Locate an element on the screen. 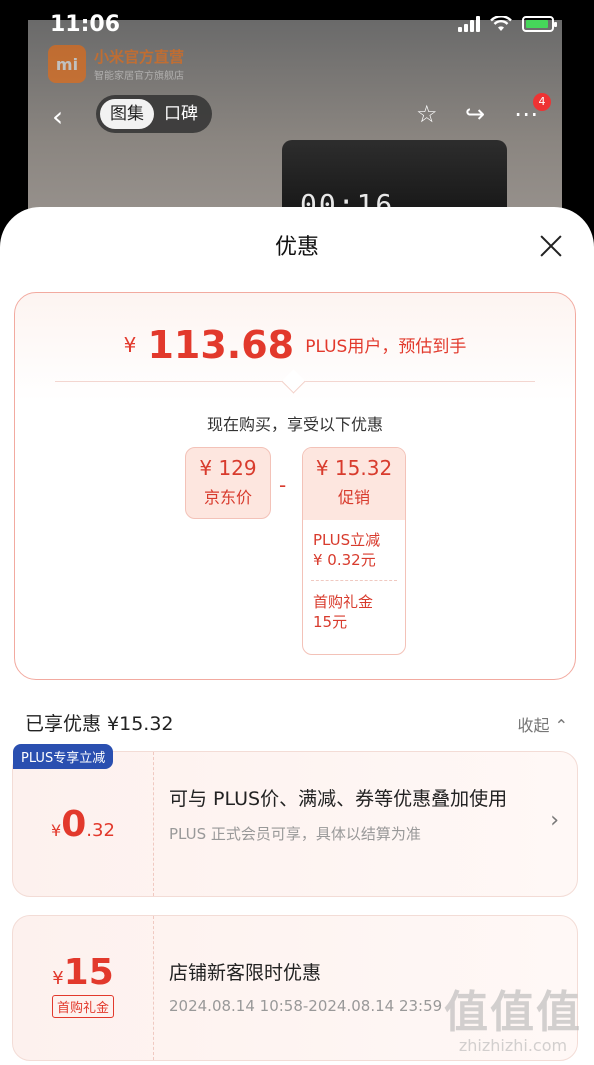 Image resolution: width=594 pixels, height=1065 pixels. coupon-amount-int: 15 is located at coordinates (88, 972).